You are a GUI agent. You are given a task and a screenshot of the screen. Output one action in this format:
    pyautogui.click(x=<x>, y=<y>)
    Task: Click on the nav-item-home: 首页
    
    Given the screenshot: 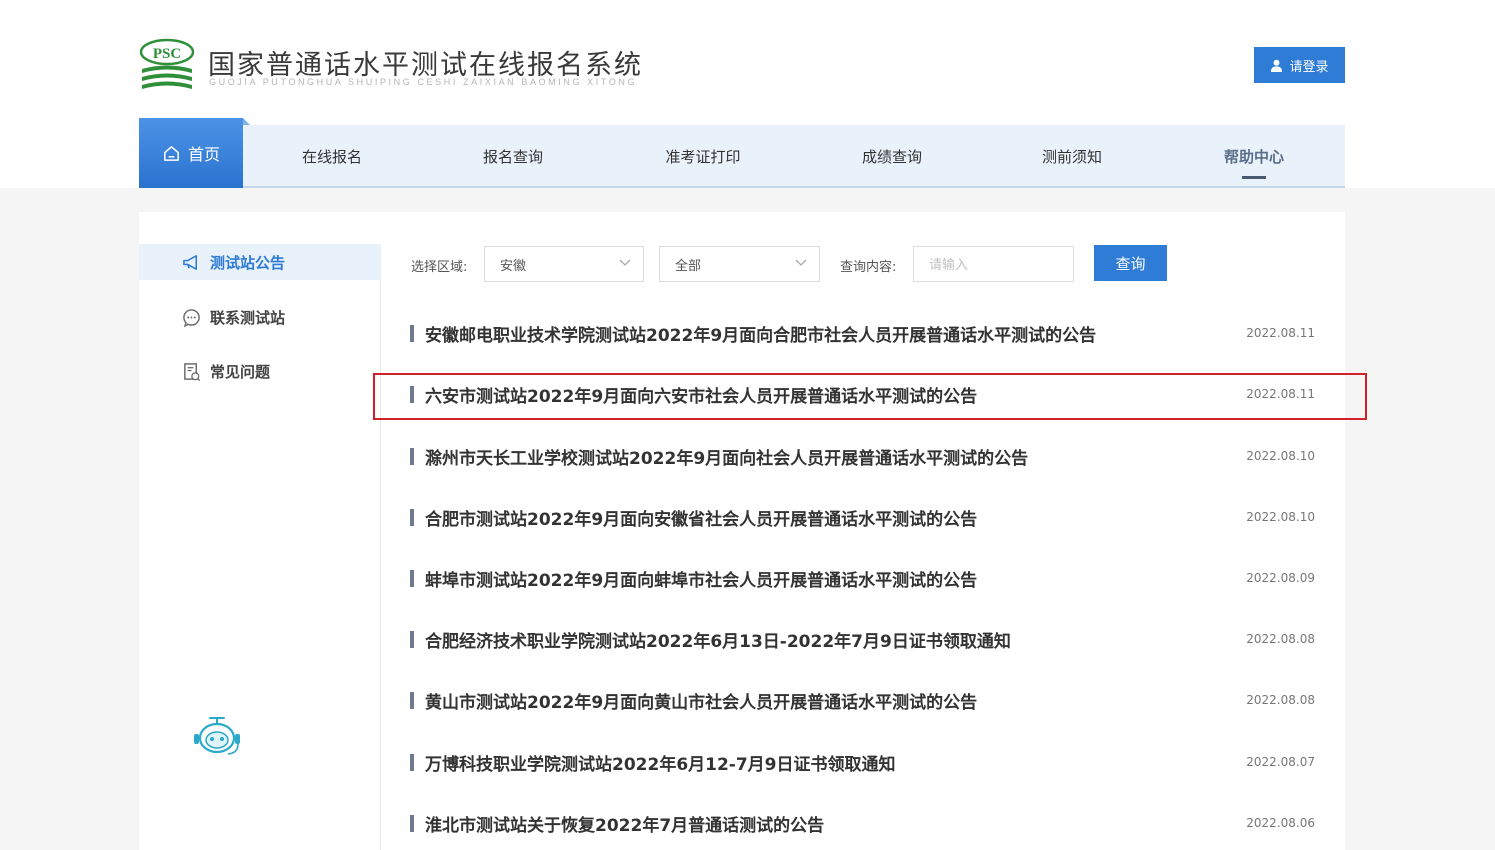 What is the action you would take?
    pyautogui.click(x=194, y=153)
    